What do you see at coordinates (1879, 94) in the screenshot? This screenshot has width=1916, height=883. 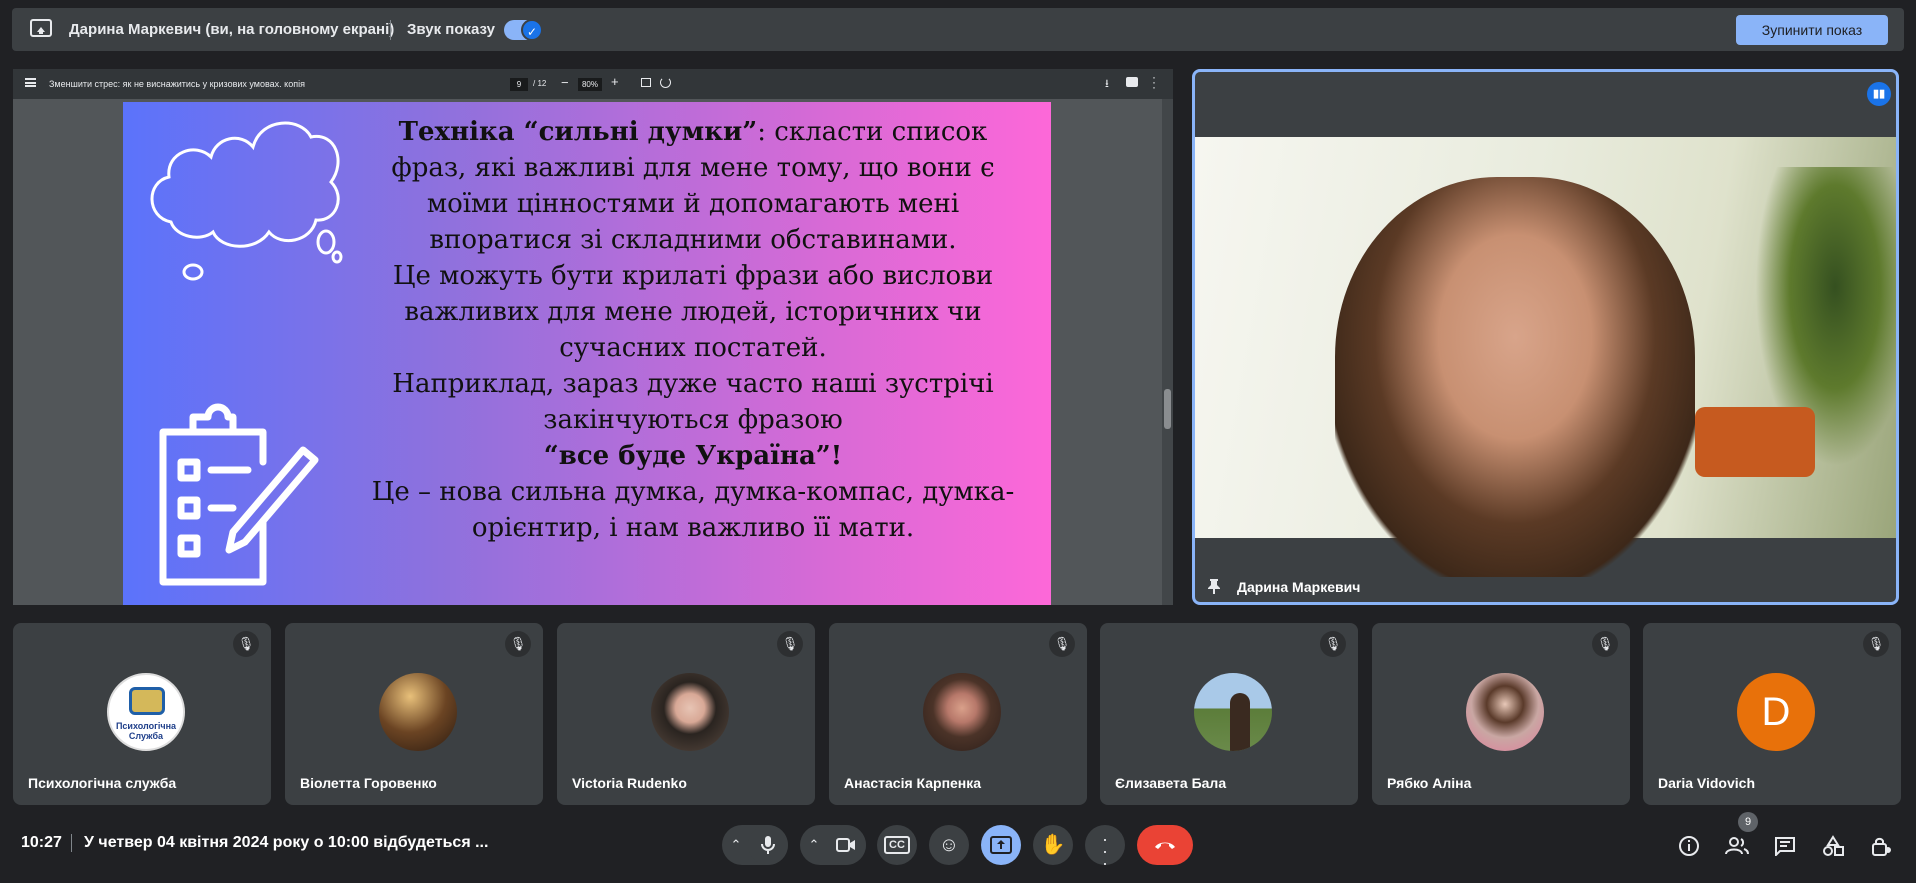 I see `audio-level-icon: ▮▮` at bounding box center [1879, 94].